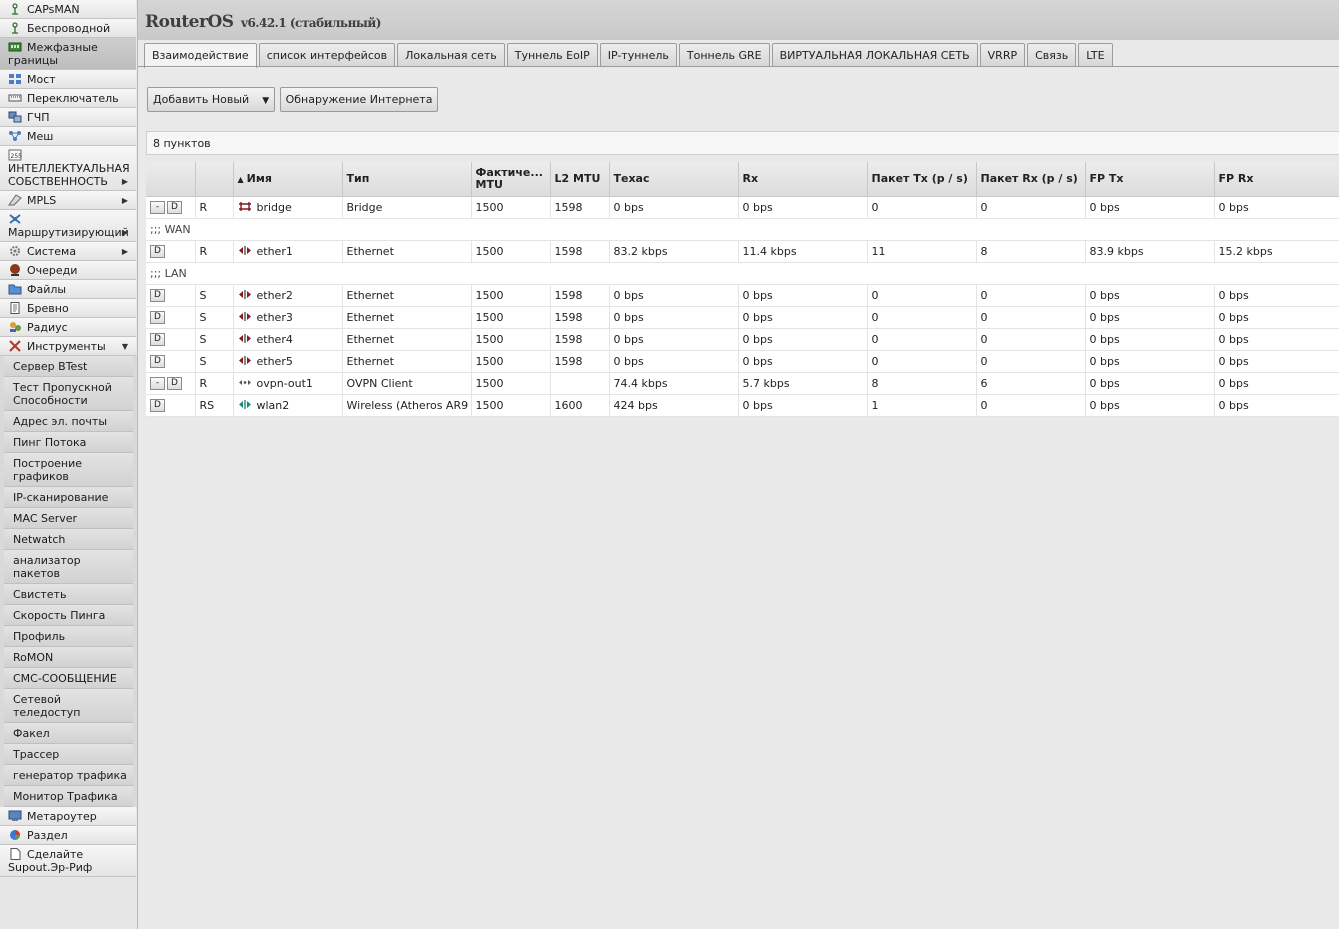 The width and height of the screenshot is (1339, 929). I want to click on column-header: L2 MTU, so click(580, 179).